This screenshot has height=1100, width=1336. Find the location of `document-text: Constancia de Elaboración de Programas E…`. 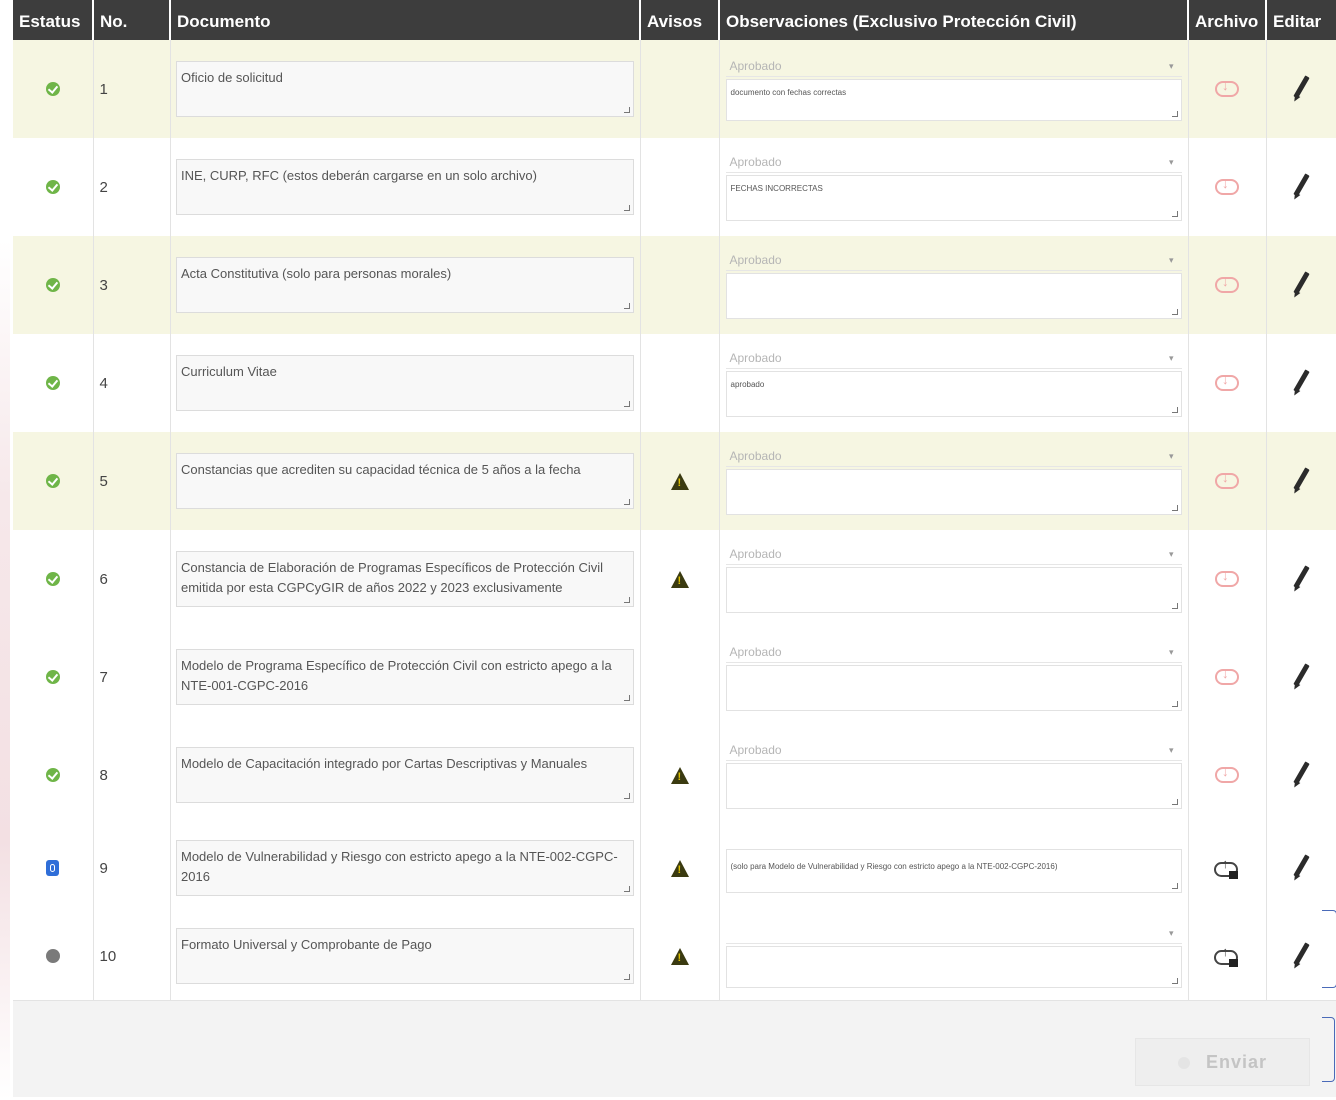

document-text: Constancia de Elaboración de Programas E… is located at coordinates (392, 577).